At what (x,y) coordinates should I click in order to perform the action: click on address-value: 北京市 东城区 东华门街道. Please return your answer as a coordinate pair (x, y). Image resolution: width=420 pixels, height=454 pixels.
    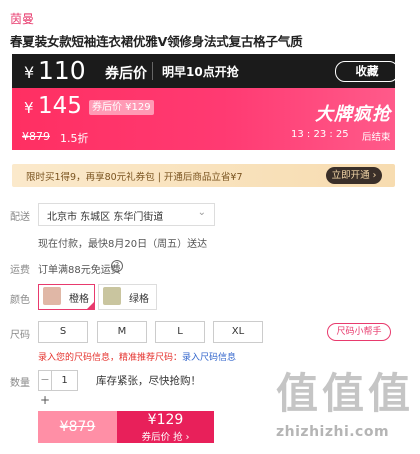
    Looking at the image, I should click on (105, 217).